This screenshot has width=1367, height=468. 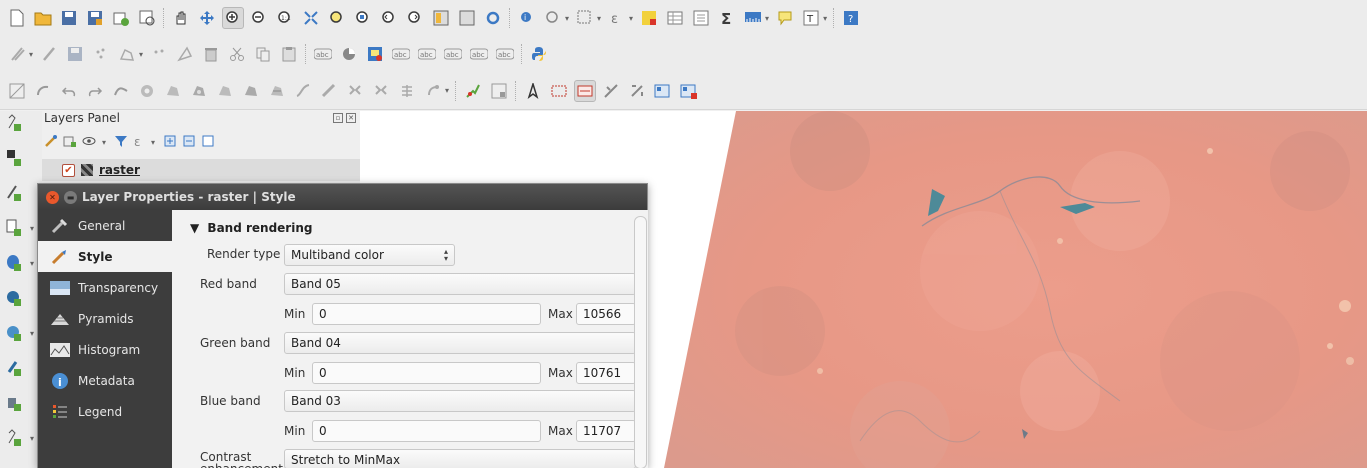 What do you see at coordinates (585, 90) in the screenshot?
I see `scale-bar-icon` at bounding box center [585, 90].